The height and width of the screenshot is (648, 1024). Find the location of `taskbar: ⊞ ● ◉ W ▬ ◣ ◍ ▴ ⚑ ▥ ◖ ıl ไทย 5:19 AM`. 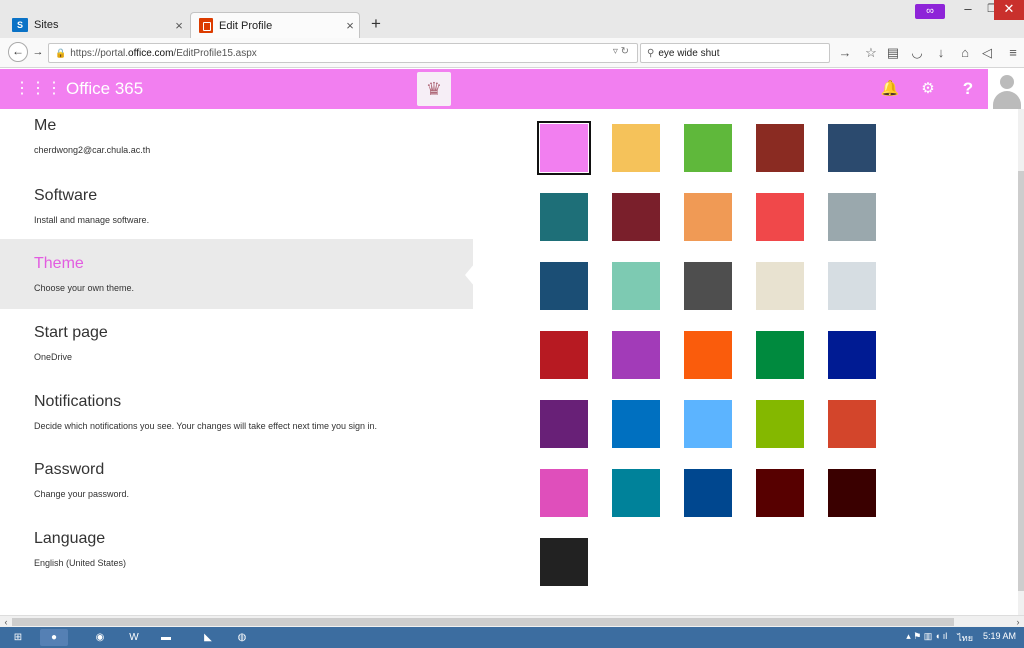

taskbar: ⊞ ● ◉ W ▬ ◣ ◍ ▴ ⚑ ▥ ◖ ıl ไทย 5:19 AM is located at coordinates (512, 637).